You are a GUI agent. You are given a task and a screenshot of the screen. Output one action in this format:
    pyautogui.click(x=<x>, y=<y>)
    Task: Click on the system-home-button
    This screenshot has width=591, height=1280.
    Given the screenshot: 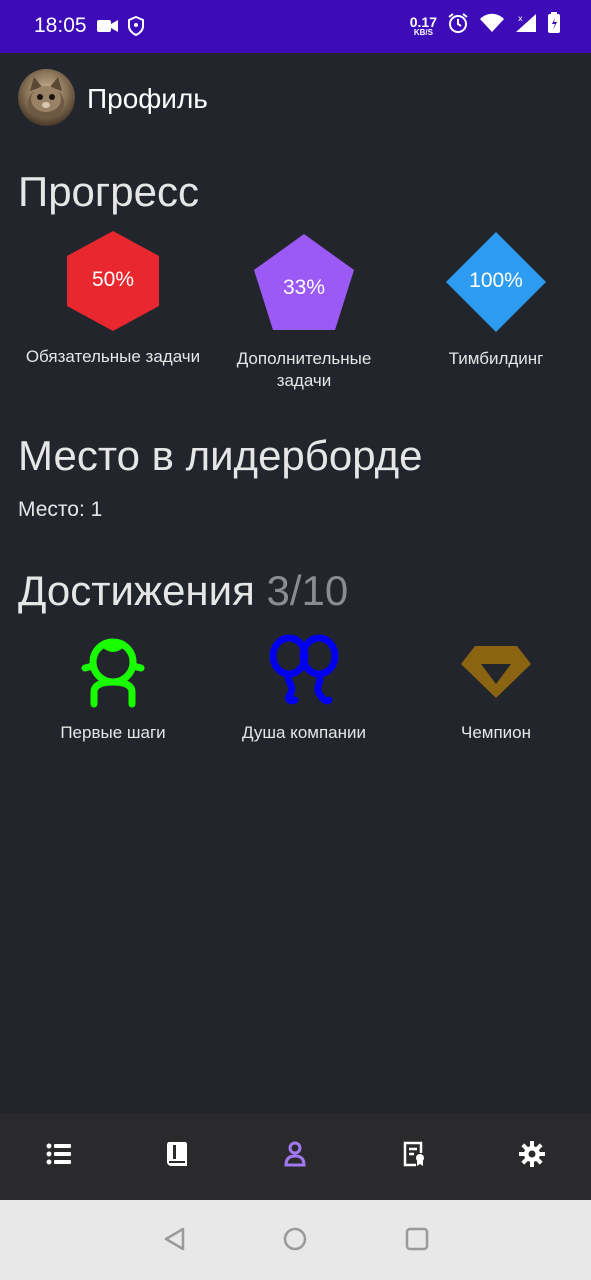 What is the action you would take?
    pyautogui.click(x=295, y=1241)
    